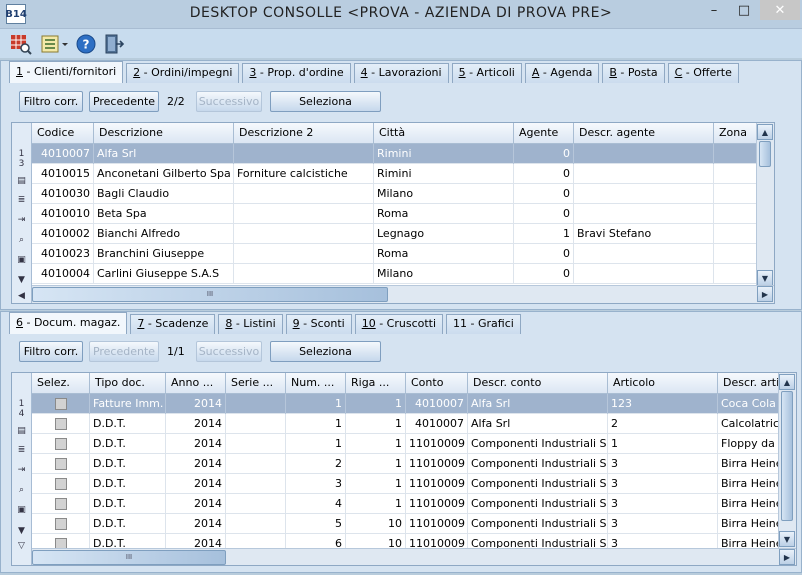  I want to click on list-icon: ≣, so click(21, 200).